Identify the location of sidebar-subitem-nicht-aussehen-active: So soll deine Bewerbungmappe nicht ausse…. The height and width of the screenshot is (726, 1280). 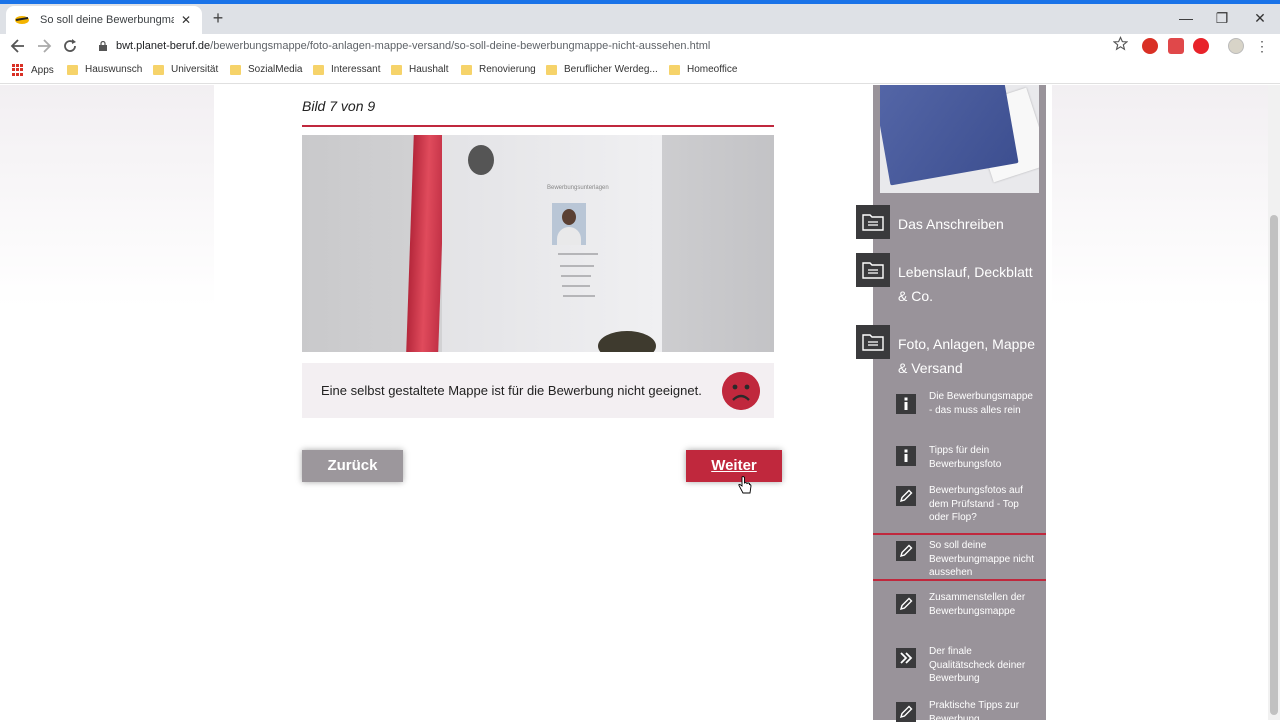
(959, 557).